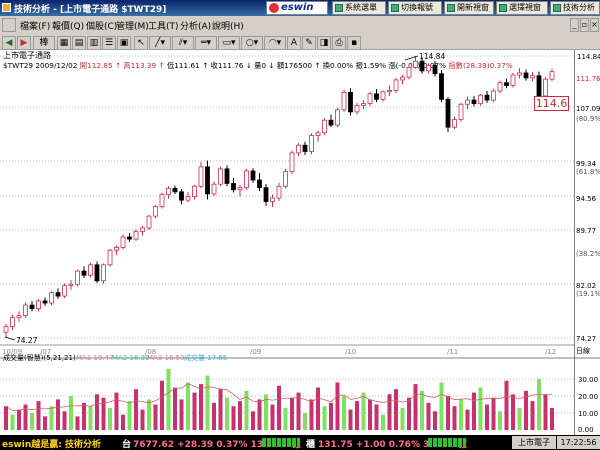 This screenshot has height=450, width=600. What do you see at coordinates (586, 164) in the screenshot?
I see `price-tick: 99.34` at bounding box center [586, 164].